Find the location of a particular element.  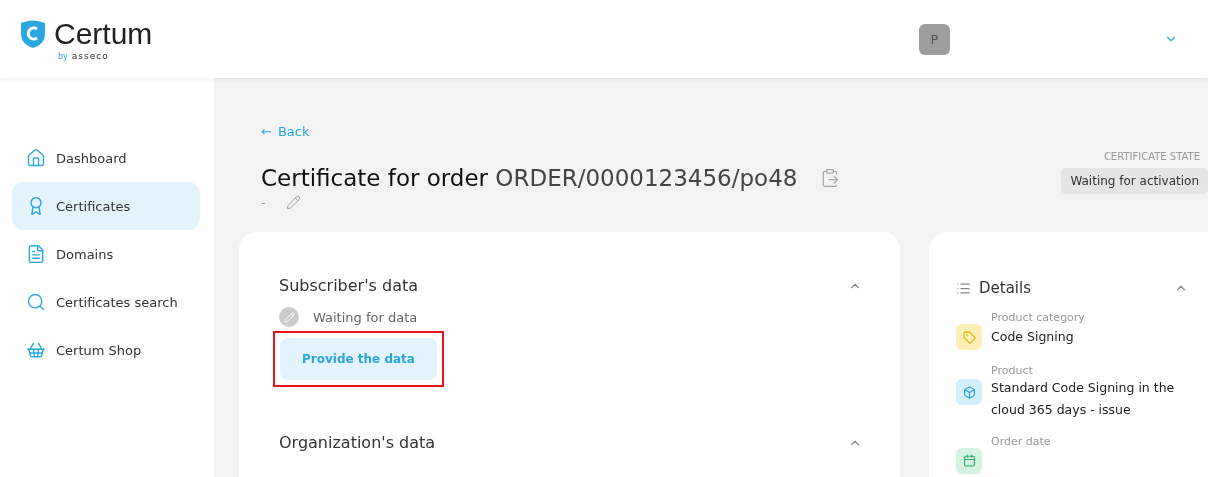

sidebar-item: Certificates search is located at coordinates (106, 302).